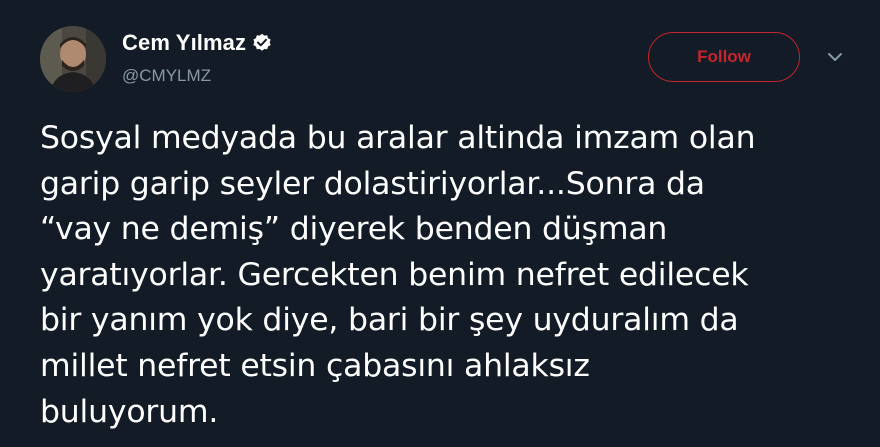  Describe the element at coordinates (724, 57) in the screenshot. I see `follow-button: Follow` at that location.